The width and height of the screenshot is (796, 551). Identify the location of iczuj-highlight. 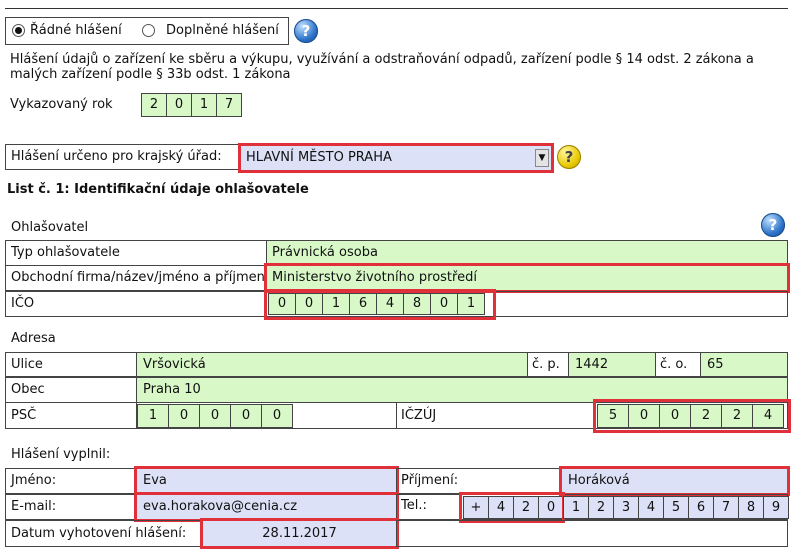
(692, 416).